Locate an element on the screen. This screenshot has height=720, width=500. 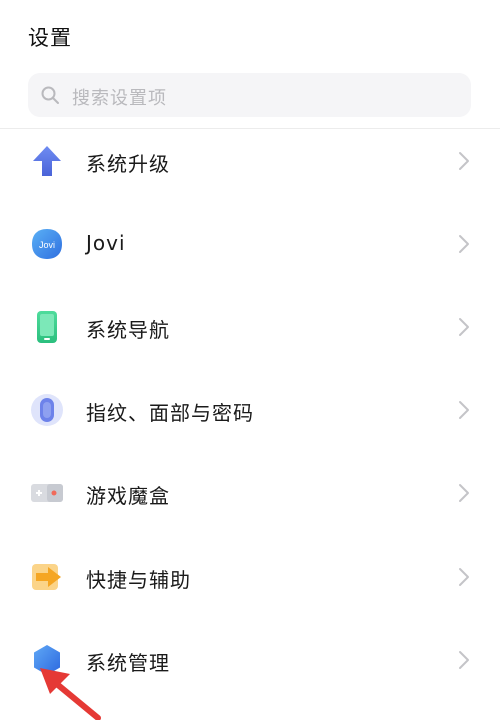
settings-item-game-box: 游戏魔盒 is located at coordinates (250, 492).